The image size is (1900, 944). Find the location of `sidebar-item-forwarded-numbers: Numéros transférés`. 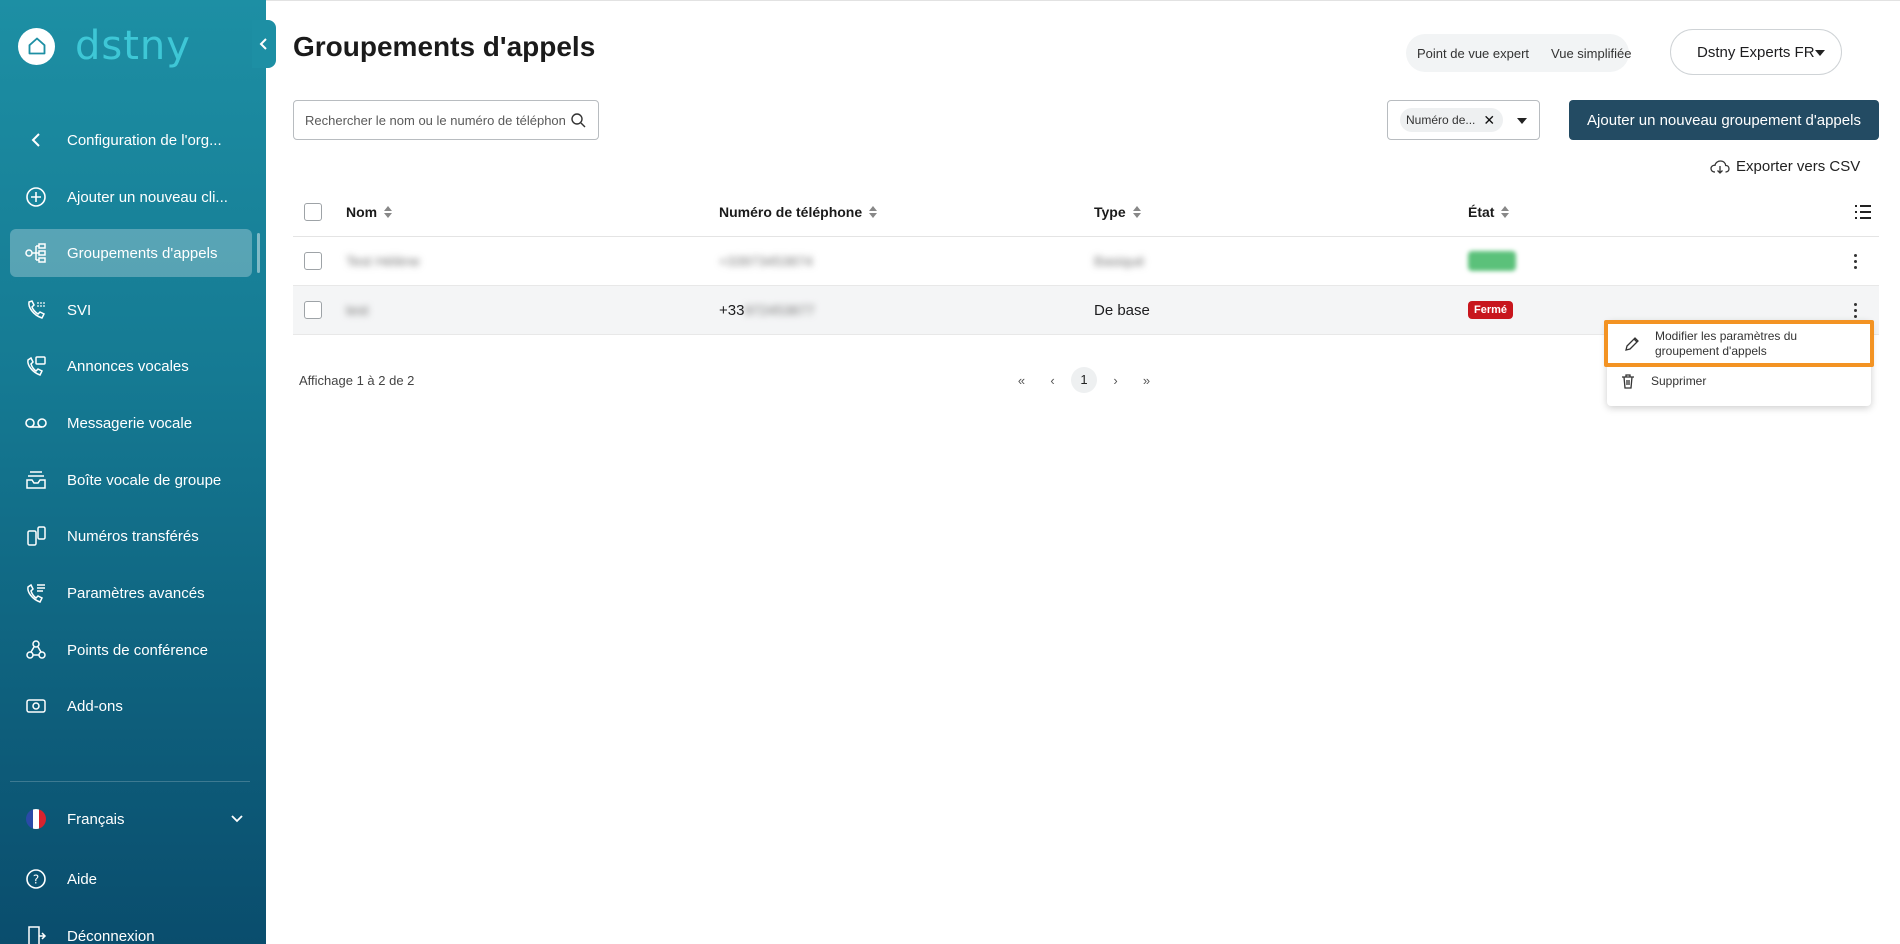

sidebar-item-forwarded-numbers: Numéros transférés is located at coordinates (131, 536).